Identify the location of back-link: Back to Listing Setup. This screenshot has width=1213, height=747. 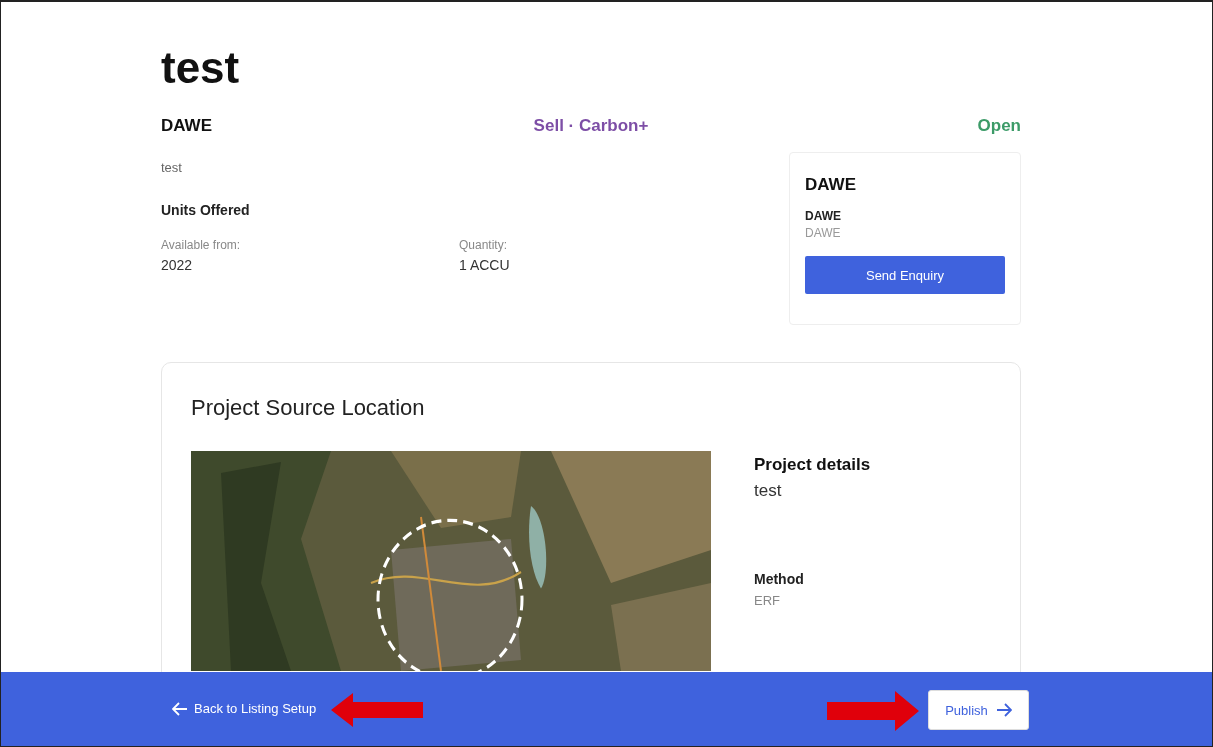
(244, 708).